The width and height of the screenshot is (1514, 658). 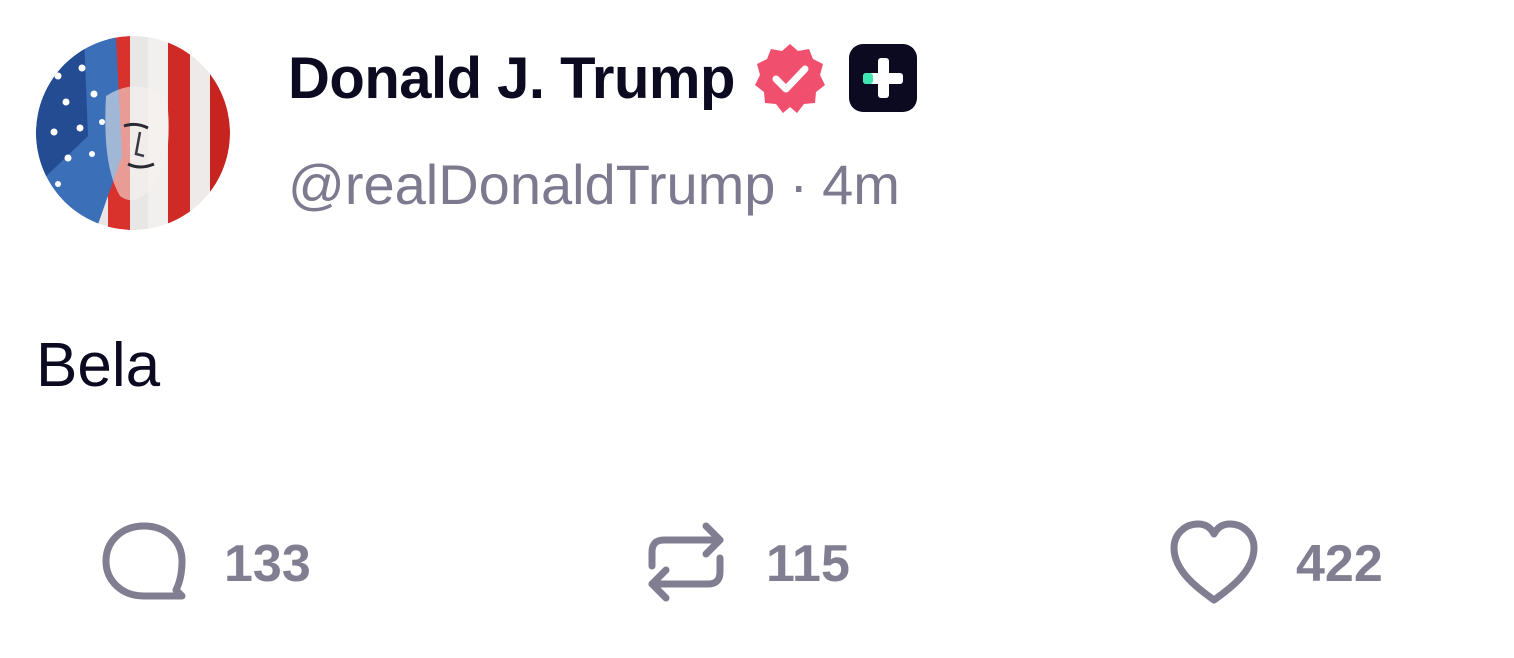 What do you see at coordinates (144, 564) in the screenshot?
I see `reply-icon` at bounding box center [144, 564].